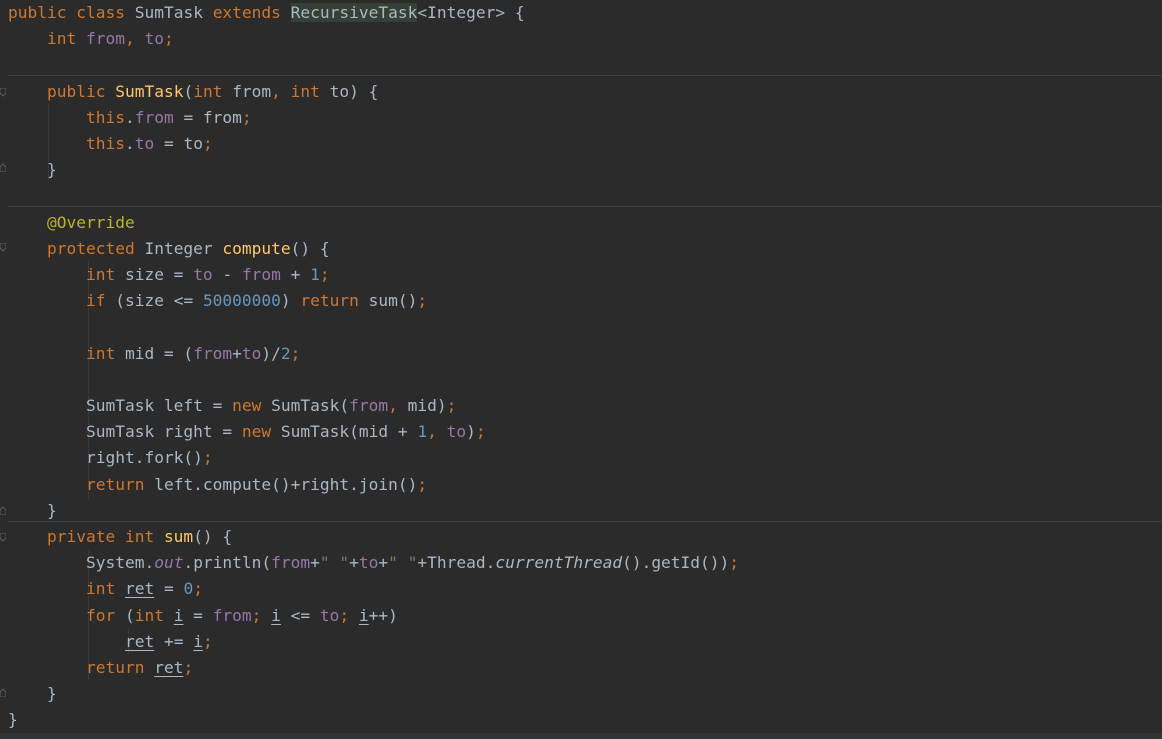  What do you see at coordinates (232, 406) in the screenshot?
I see `code-line: SumTask left = new SumTask(from, mid);` at bounding box center [232, 406].